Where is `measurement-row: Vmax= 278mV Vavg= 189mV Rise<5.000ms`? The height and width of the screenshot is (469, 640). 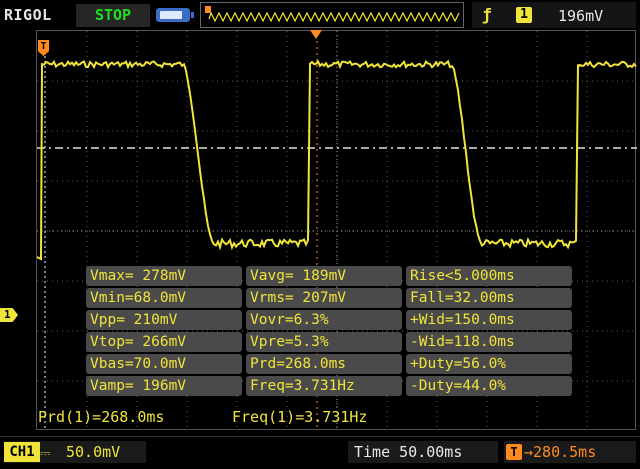
measurement-row: Vmax= 278mV Vavg= 189mV Rise<5.000ms is located at coordinates (329, 276).